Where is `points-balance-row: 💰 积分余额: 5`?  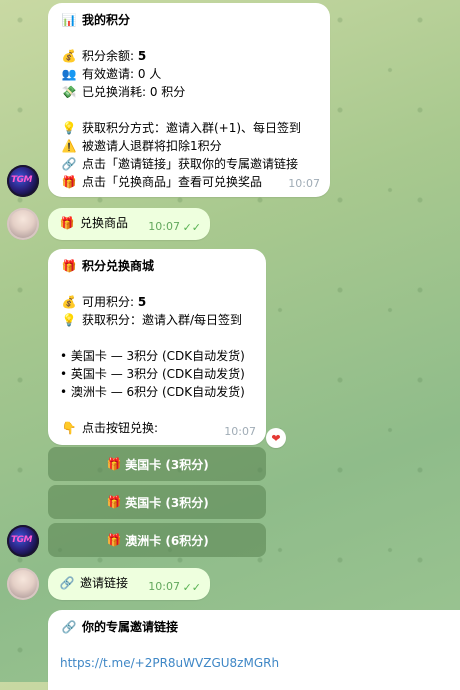
points-balance-row: 💰 积分余额: 5 is located at coordinates (104, 56).